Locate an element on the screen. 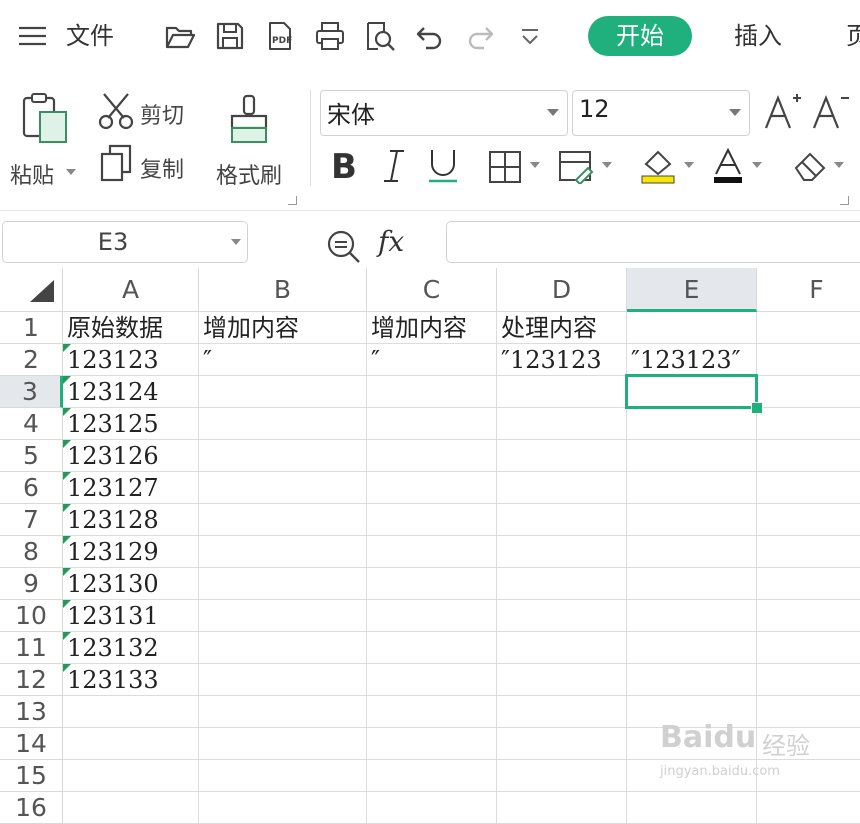 The height and width of the screenshot is (824, 860). cell-c12 is located at coordinates (432, 680).